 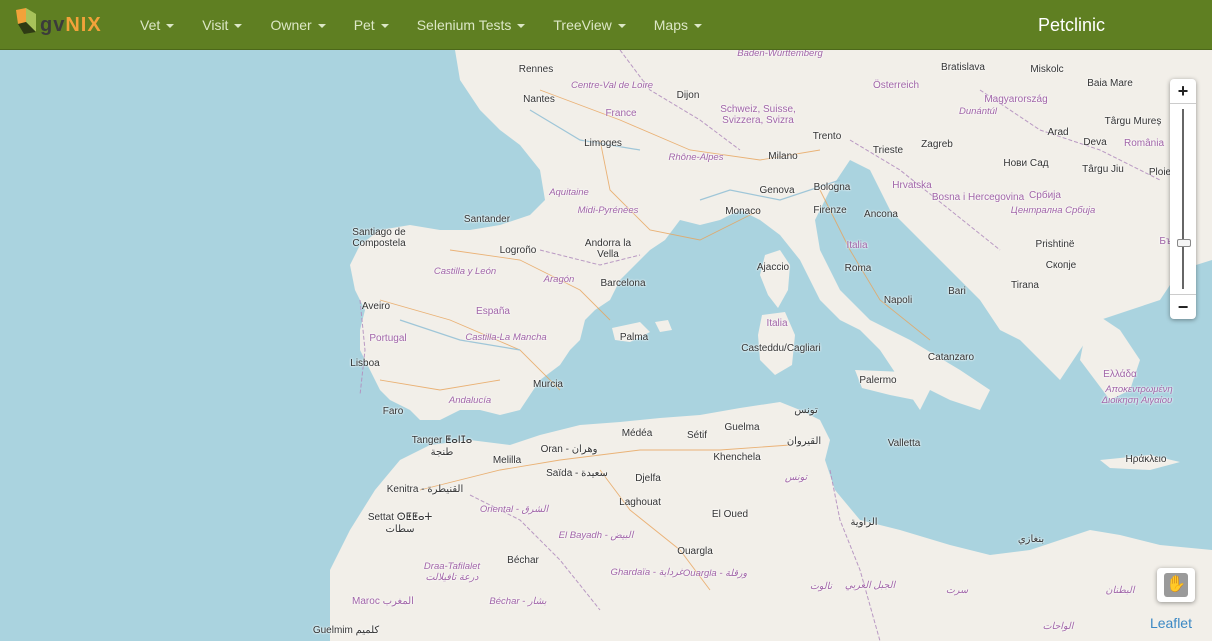 What do you see at coordinates (773, 267) in the screenshot?
I see `map-label: Ajaccio` at bounding box center [773, 267].